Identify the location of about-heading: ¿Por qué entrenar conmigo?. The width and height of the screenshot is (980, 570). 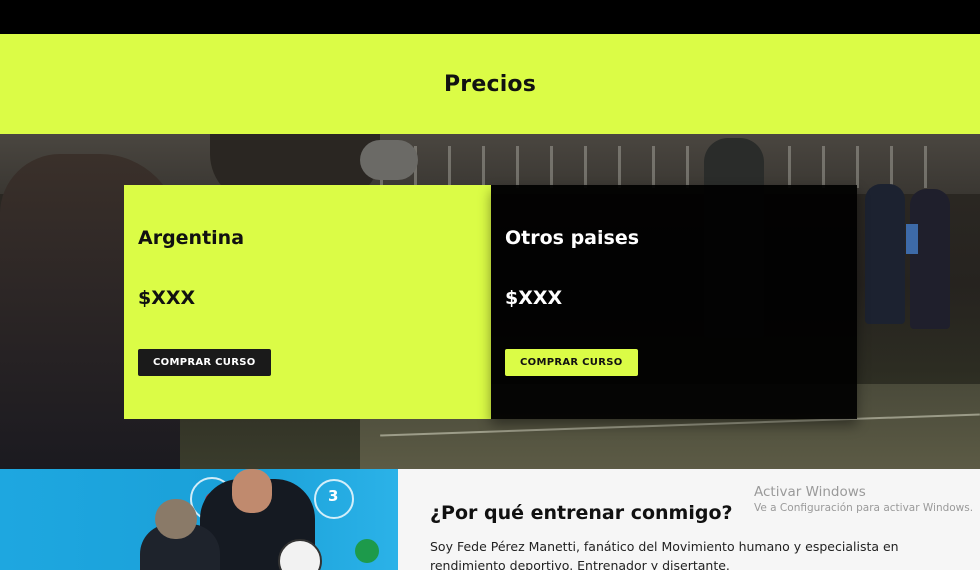
(581, 513).